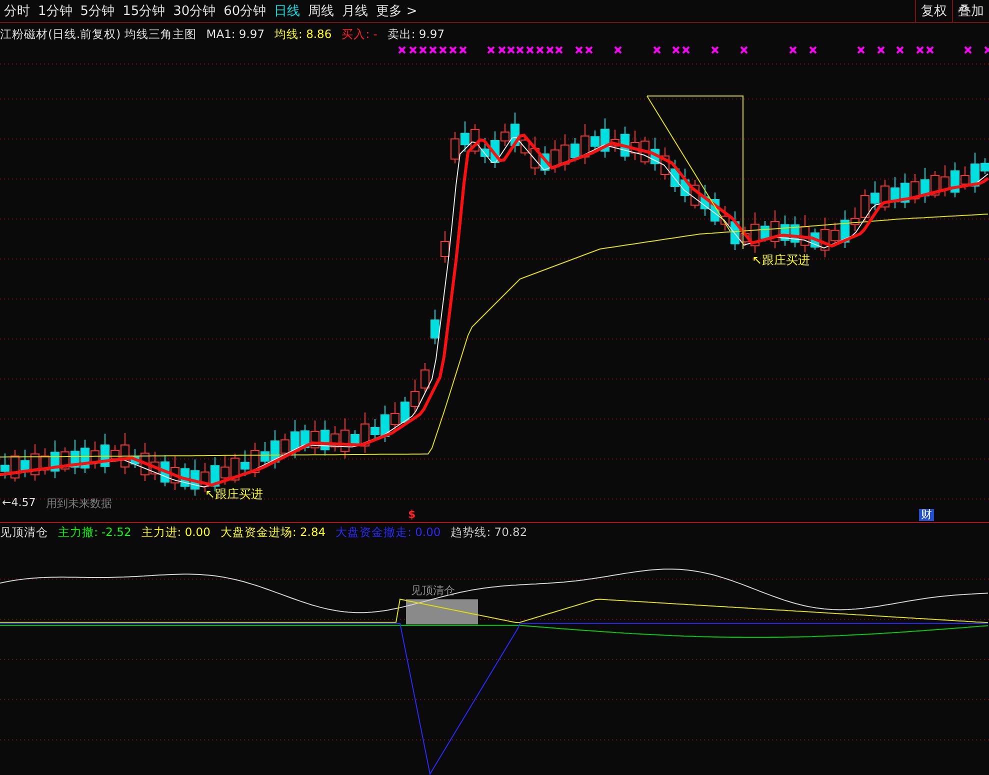  Describe the element at coordinates (442, 611) in the screenshot. I see `clear-signal-bar` at that location.